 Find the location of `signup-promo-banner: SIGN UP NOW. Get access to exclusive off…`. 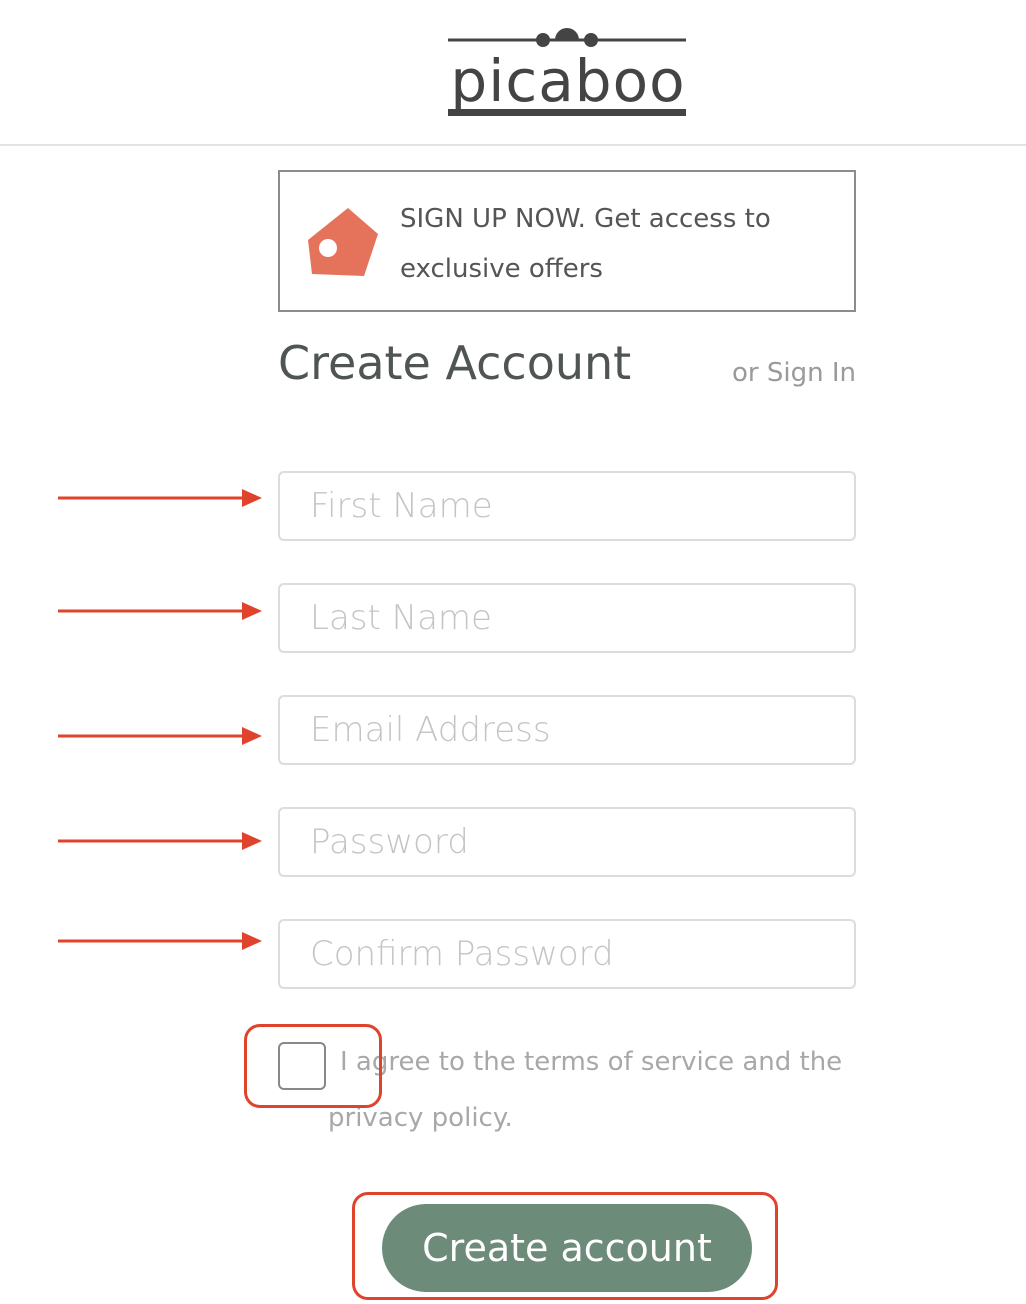

signup-promo-banner: SIGN UP NOW. Get access to exclusive off… is located at coordinates (567, 241).